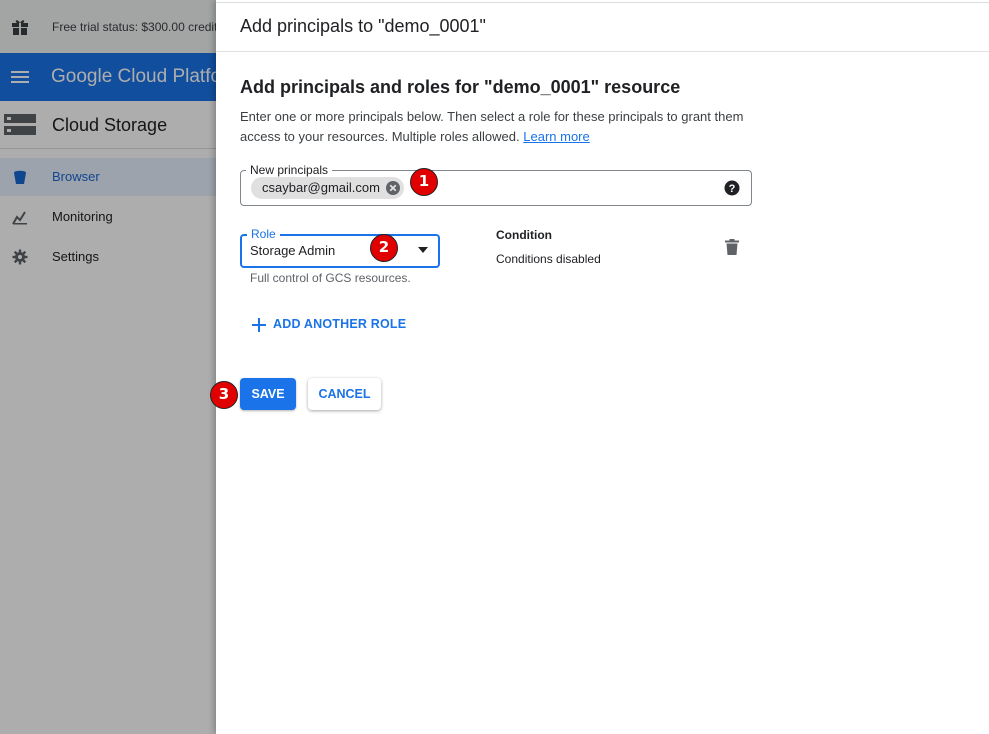 Image resolution: width=989 pixels, height=734 pixels. Describe the element at coordinates (384, 248) in the screenshot. I see `annotation-badge-2: 2` at that location.